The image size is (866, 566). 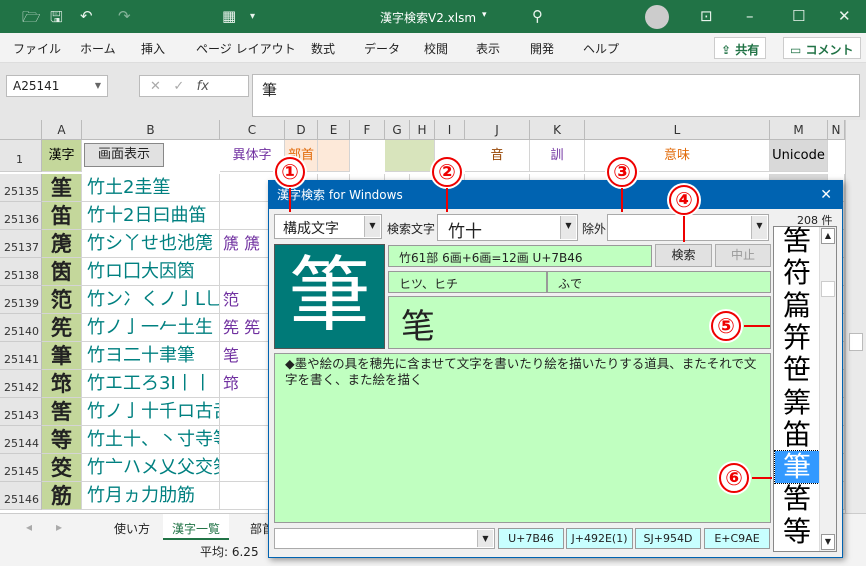 What do you see at coordinates (151, 496) in the screenshot?
I see `decomposition-cell: 竹月ヵ力肋筋` at bounding box center [151, 496].